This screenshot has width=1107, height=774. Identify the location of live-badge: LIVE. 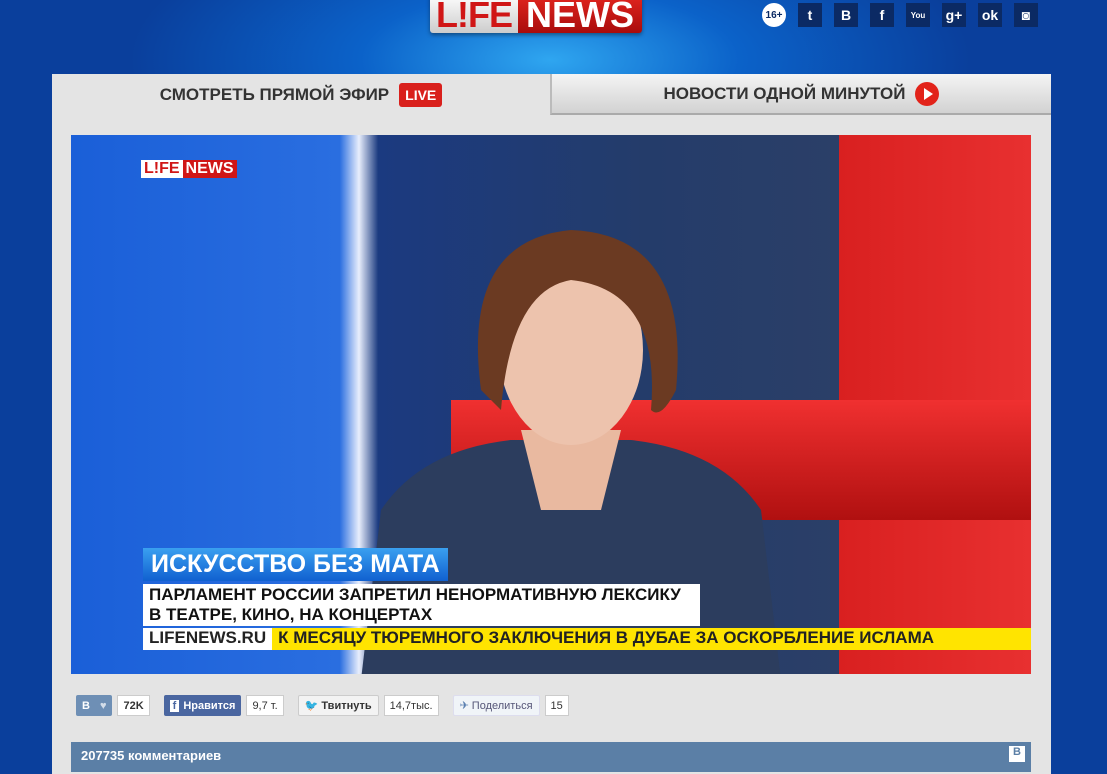
(421, 94).